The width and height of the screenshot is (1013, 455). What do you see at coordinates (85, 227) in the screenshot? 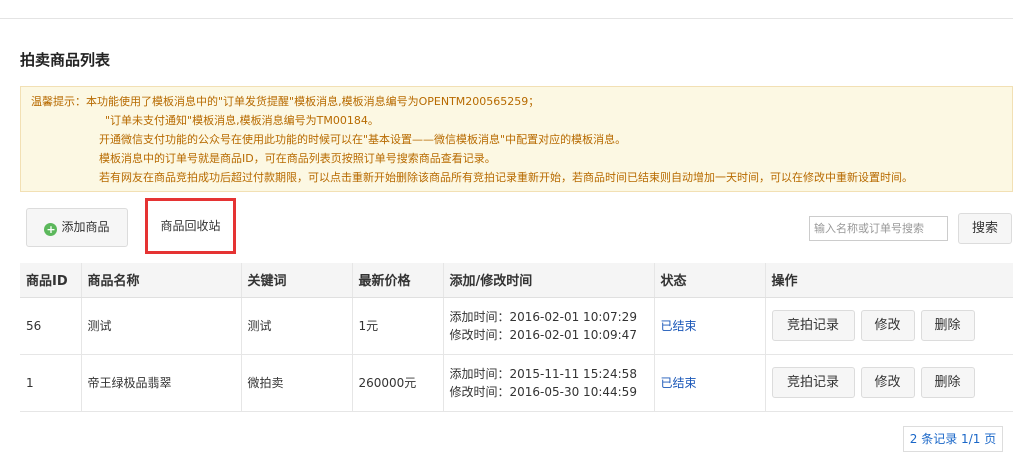
I see `add-product-label: 添加商品` at bounding box center [85, 227].